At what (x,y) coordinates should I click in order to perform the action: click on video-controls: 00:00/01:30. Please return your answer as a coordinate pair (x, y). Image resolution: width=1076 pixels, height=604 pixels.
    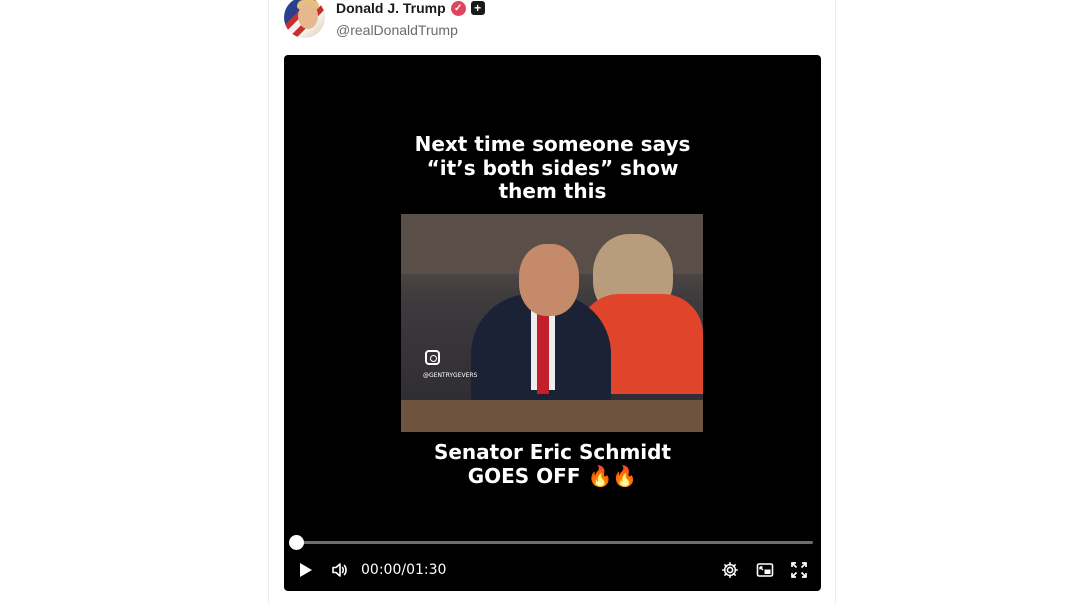
    Looking at the image, I should click on (552, 570).